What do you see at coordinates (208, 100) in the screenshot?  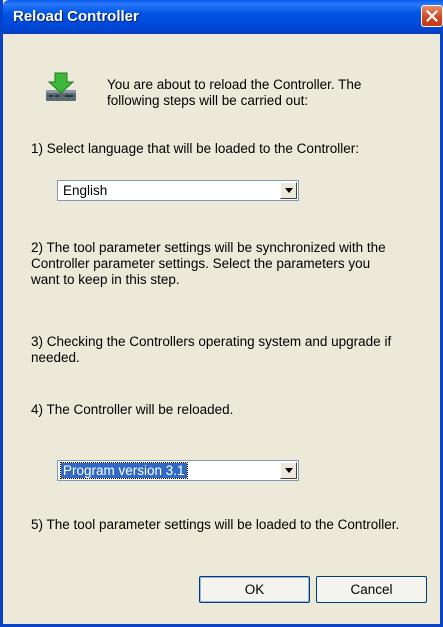 I see `intro-line-2: following steps will be carried out:` at bounding box center [208, 100].